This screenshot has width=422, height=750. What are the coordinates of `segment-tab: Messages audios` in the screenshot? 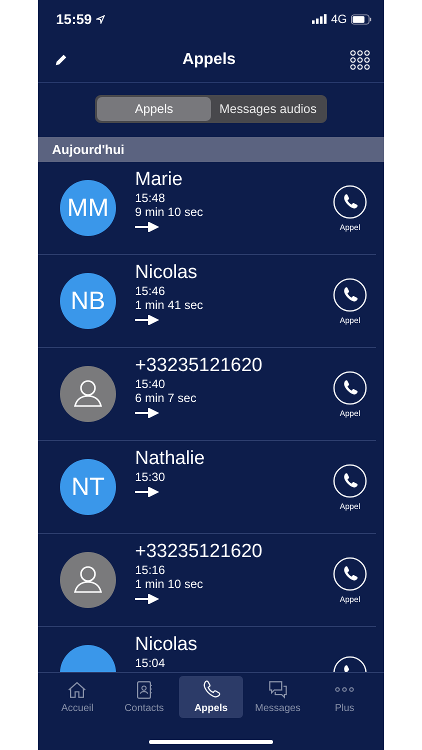 It's located at (268, 109).